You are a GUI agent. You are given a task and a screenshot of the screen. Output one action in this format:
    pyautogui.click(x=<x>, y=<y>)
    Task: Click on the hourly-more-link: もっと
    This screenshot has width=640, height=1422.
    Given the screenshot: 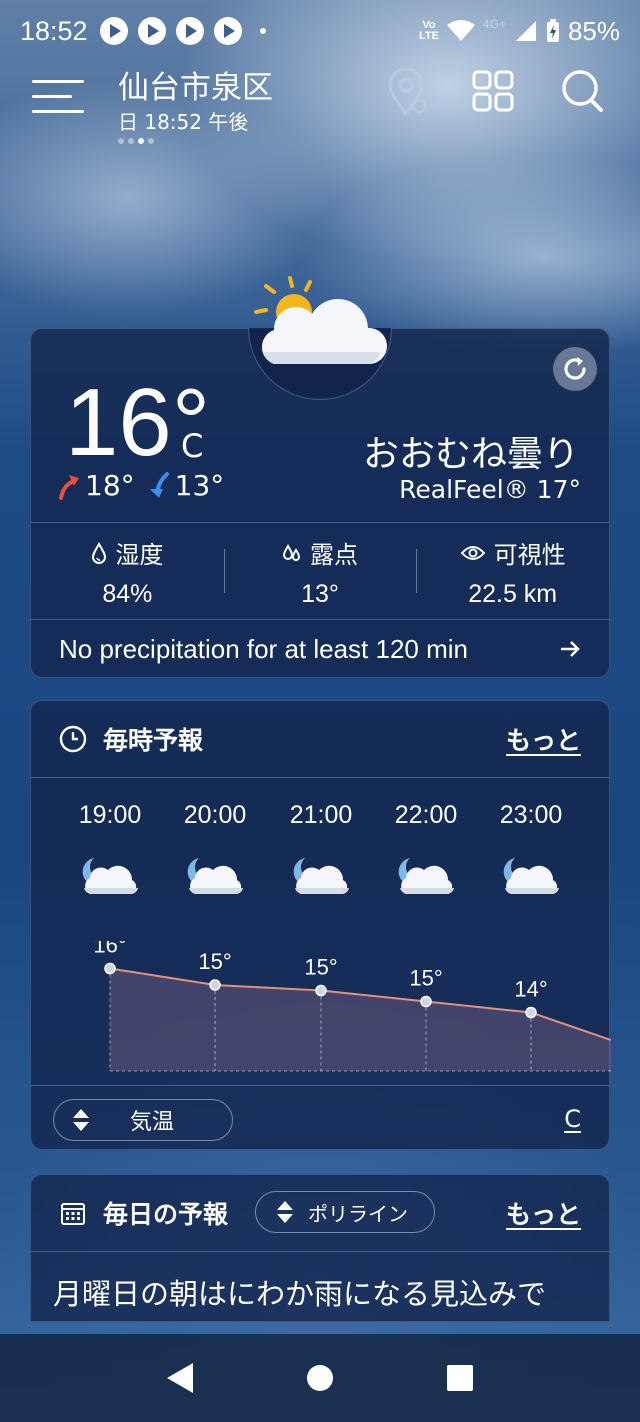 What is the action you would take?
    pyautogui.click(x=543, y=739)
    